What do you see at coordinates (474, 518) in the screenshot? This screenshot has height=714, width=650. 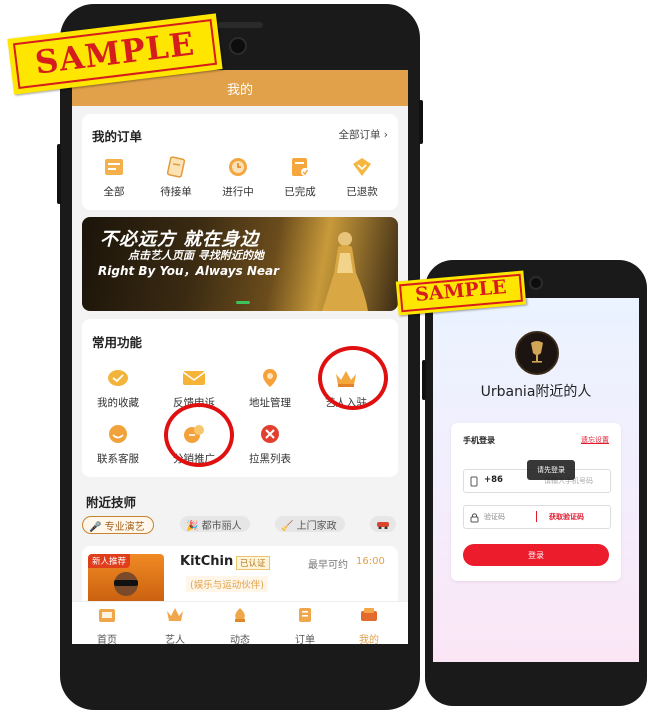 I see `lock-icon` at bounding box center [474, 518].